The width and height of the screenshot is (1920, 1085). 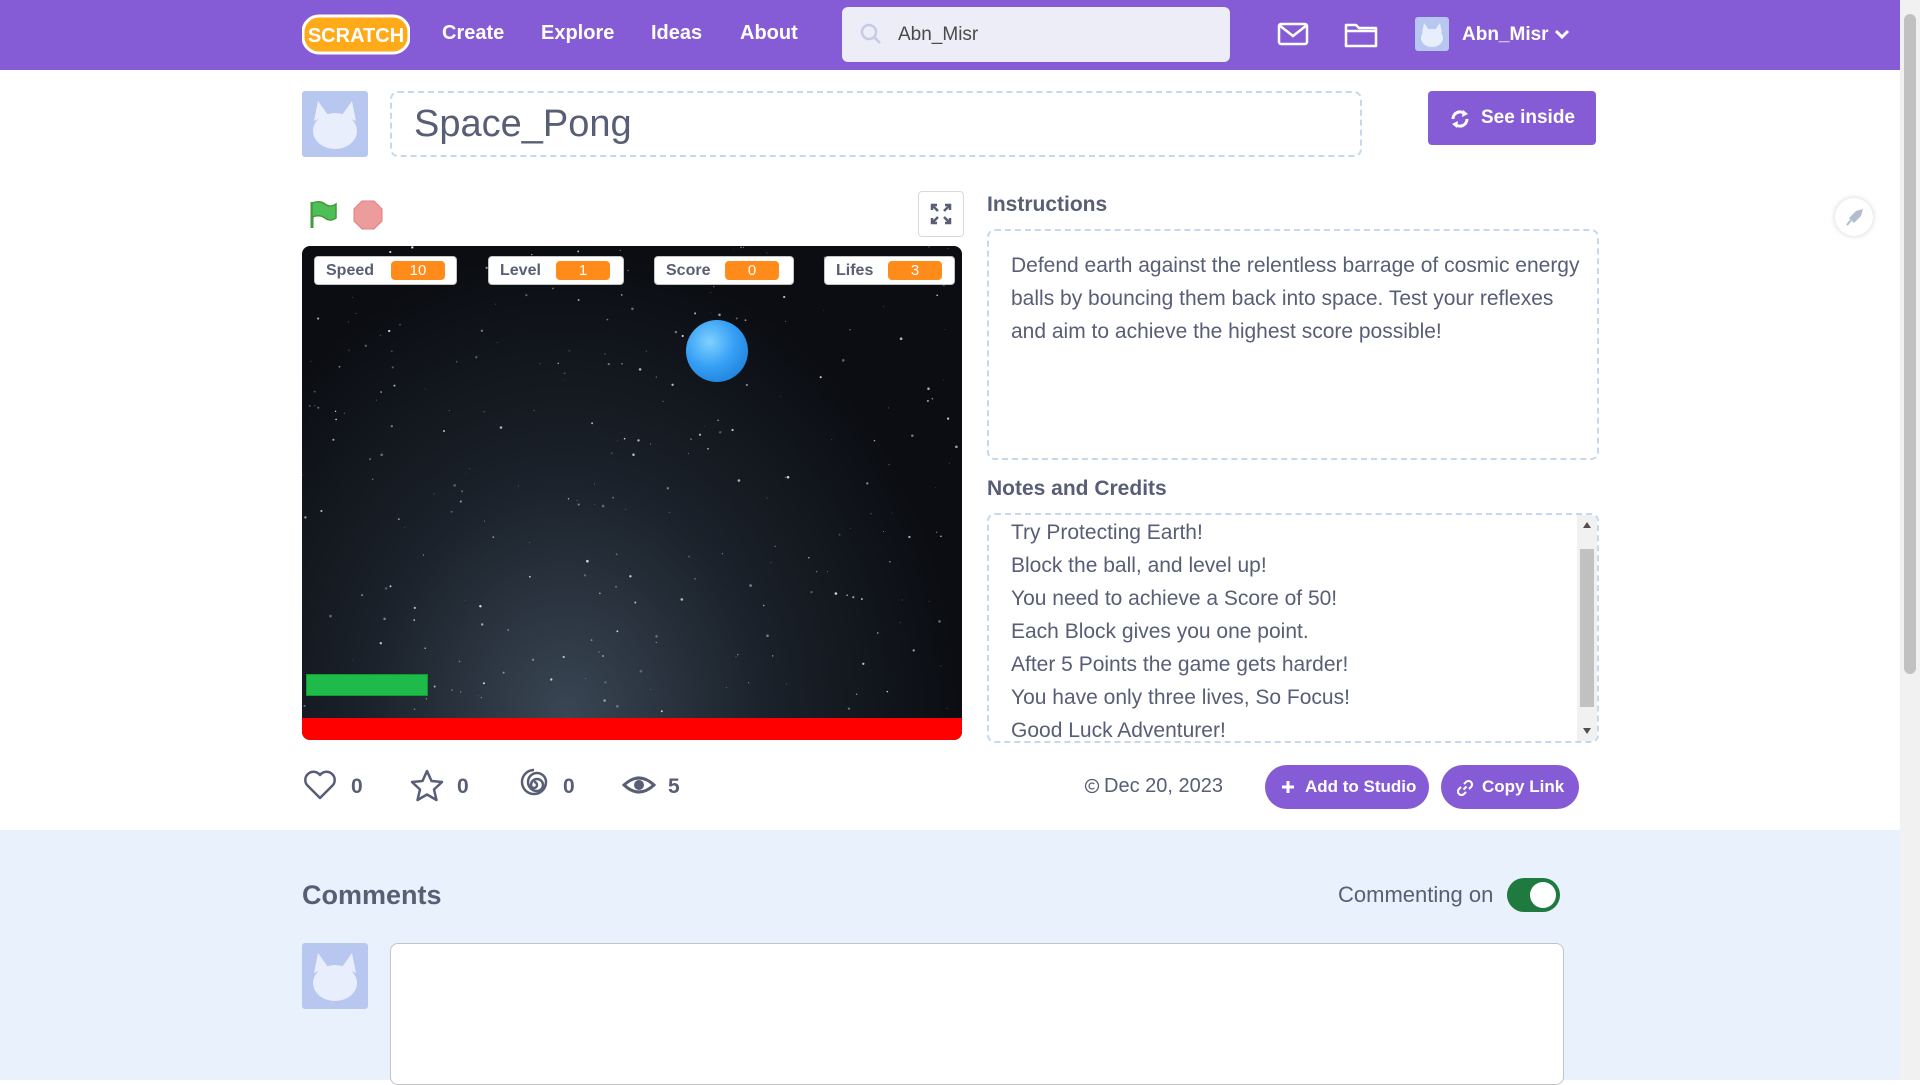 What do you see at coordinates (1523, 786) in the screenshot?
I see `copy-link-label: Copy Link` at bounding box center [1523, 786].